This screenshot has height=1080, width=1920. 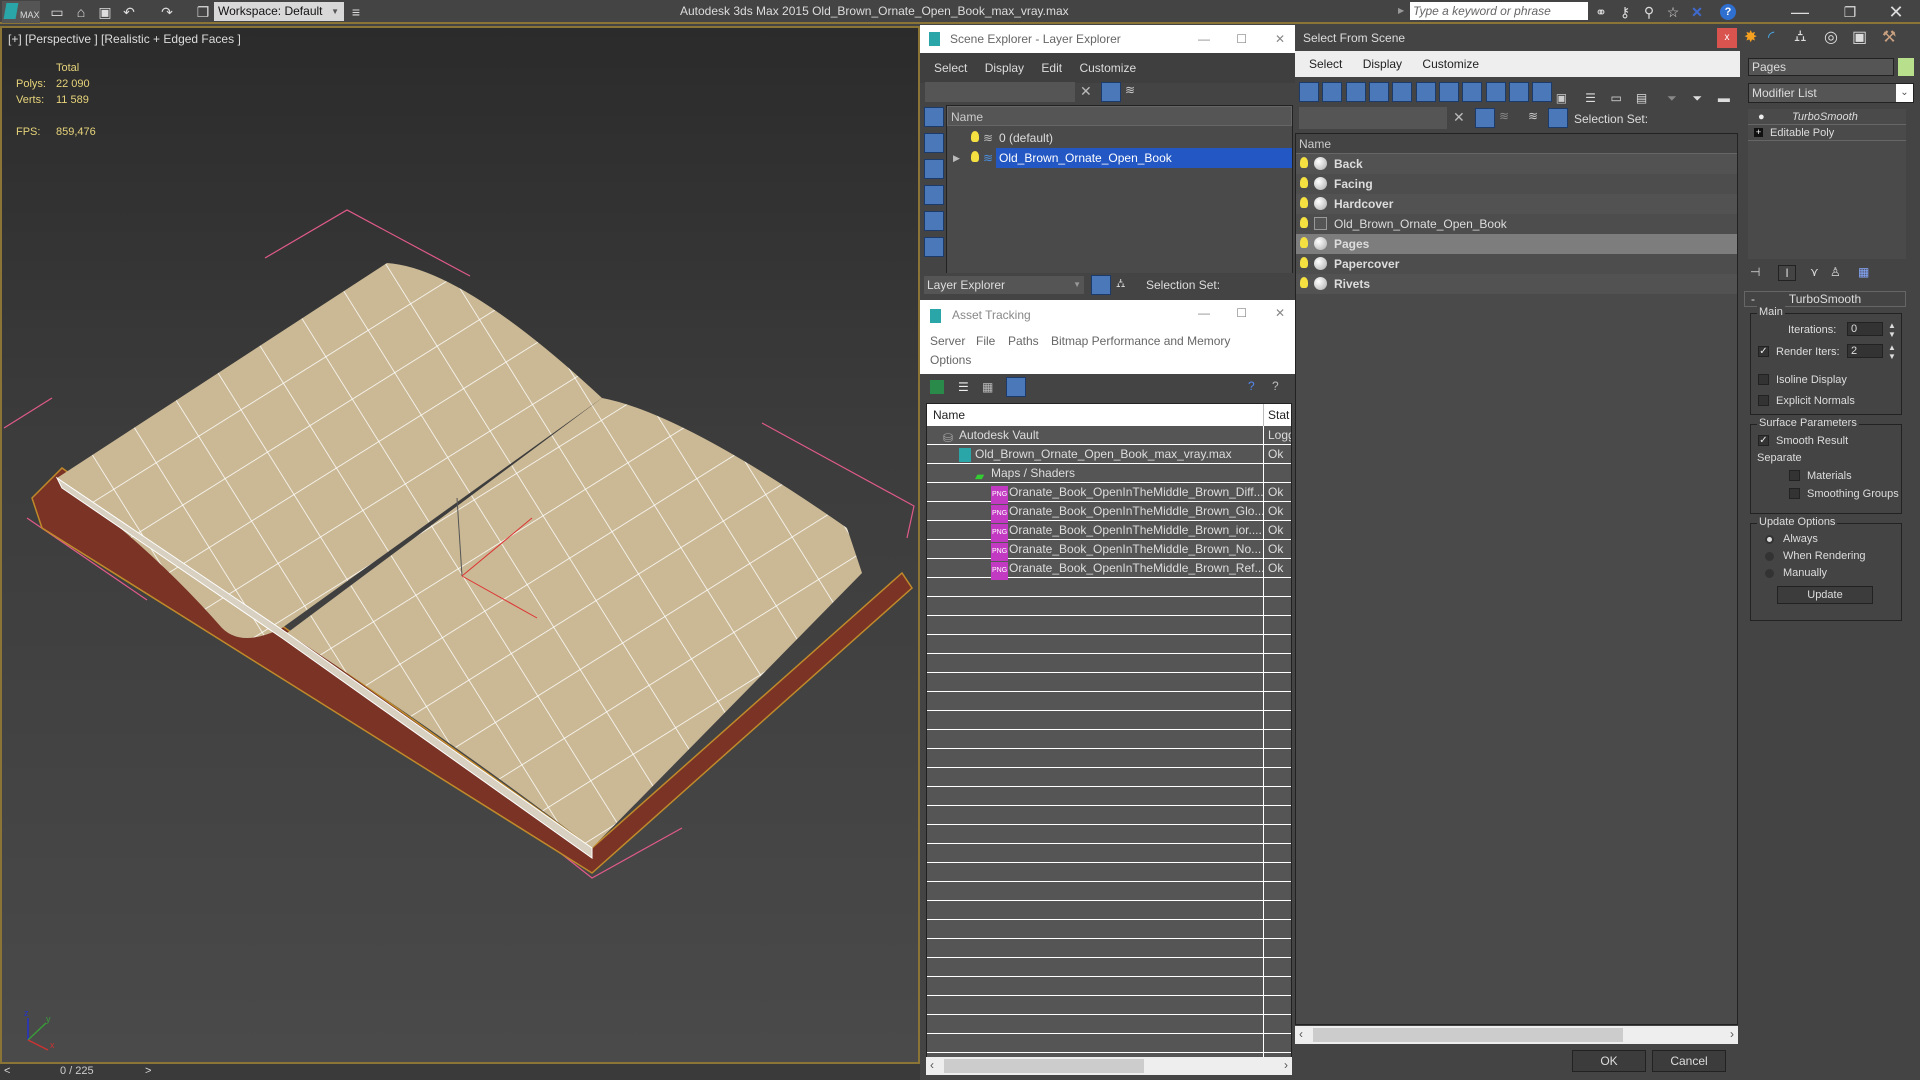 What do you see at coordinates (1649, 12) in the screenshot?
I see `satellite-icon: ⚲` at bounding box center [1649, 12].